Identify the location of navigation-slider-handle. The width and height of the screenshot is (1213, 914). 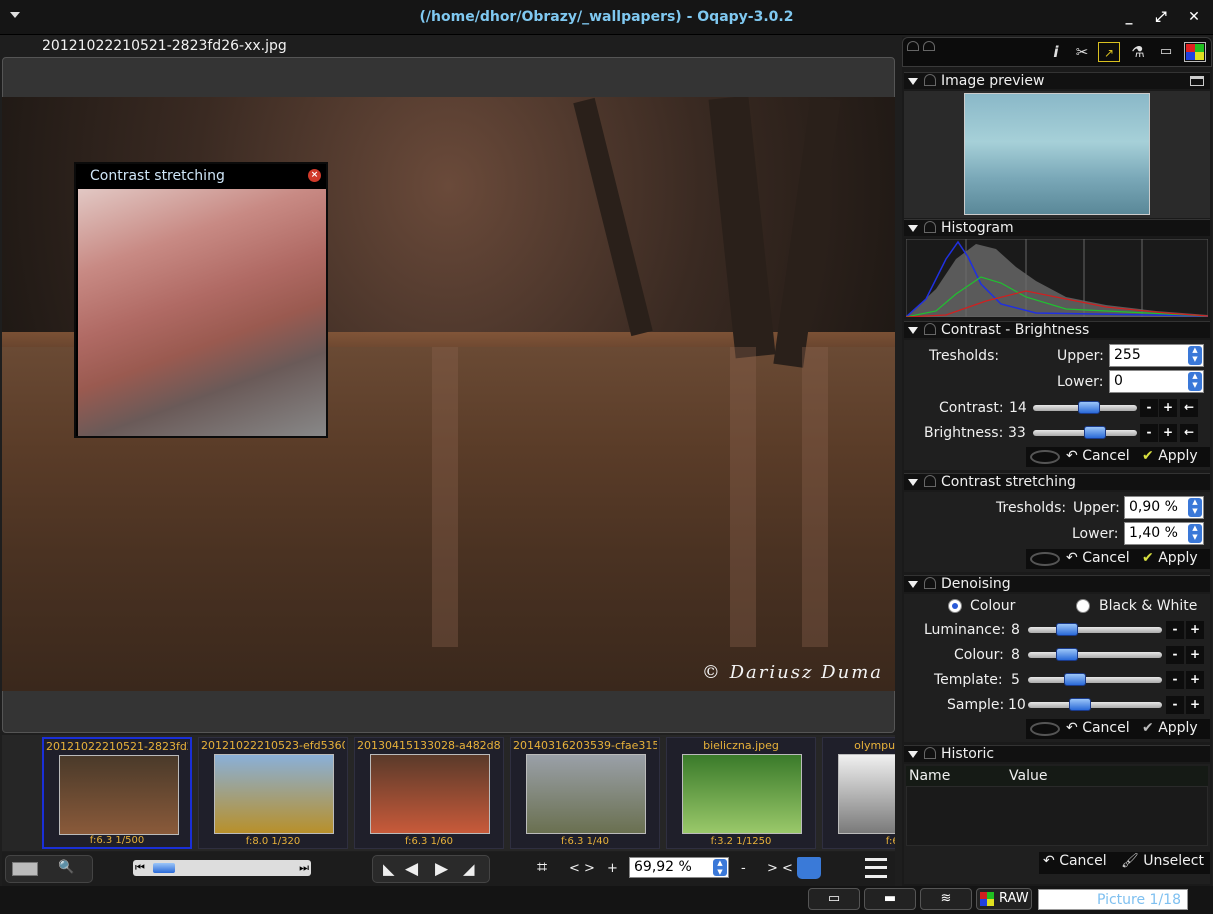
(164, 868).